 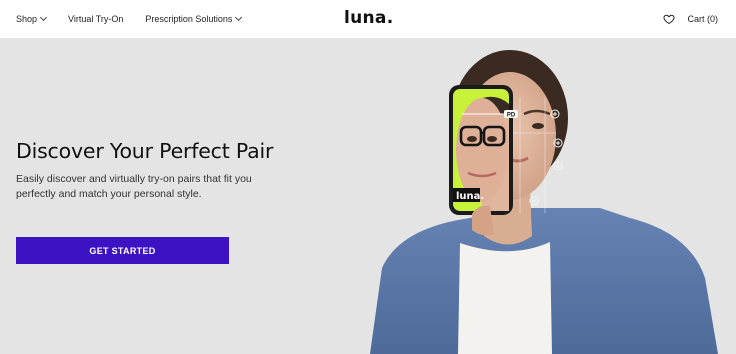 What do you see at coordinates (122, 250) in the screenshot?
I see `get-started-button: GET STARTED` at bounding box center [122, 250].